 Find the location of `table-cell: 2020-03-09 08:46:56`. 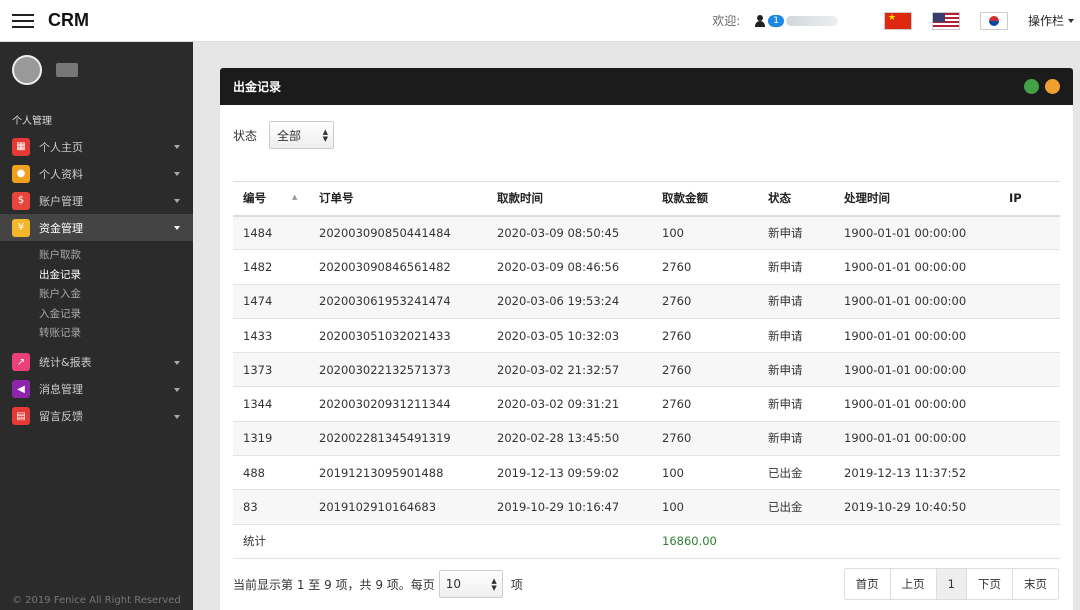

table-cell: 2020-03-09 08:46:56 is located at coordinates (569, 267).